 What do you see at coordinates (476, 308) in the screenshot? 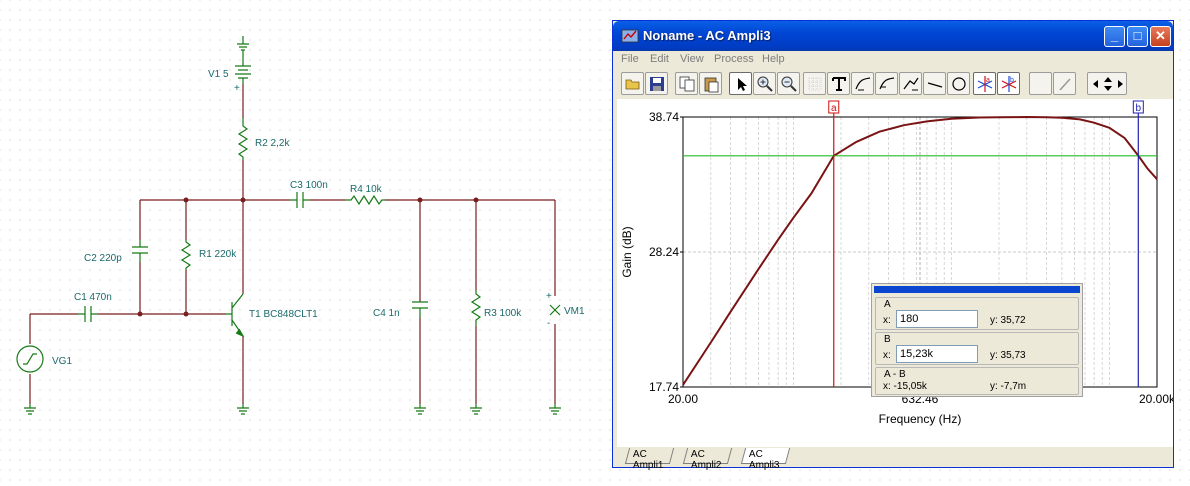
I see `resistor-r3` at bounding box center [476, 308].